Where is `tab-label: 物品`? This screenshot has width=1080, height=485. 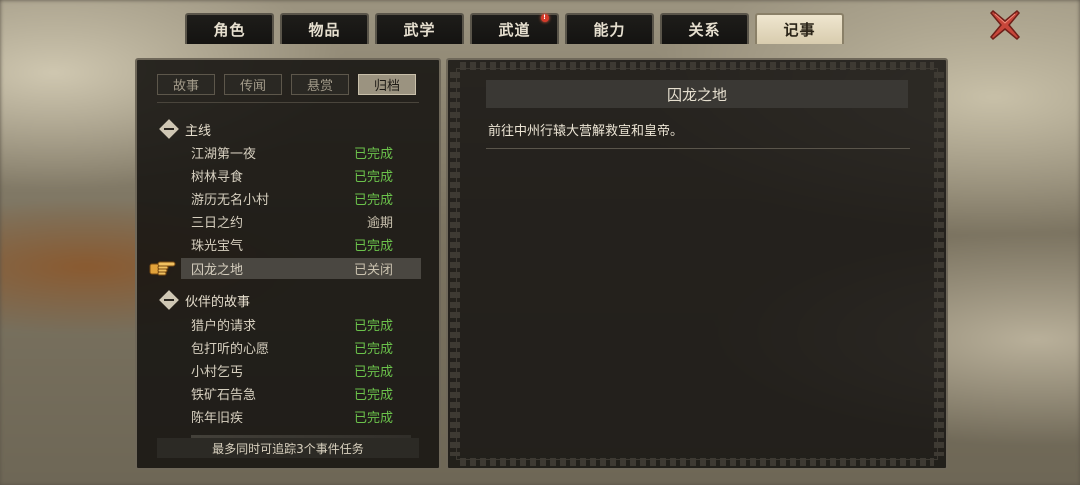 tab-label: 物品 is located at coordinates (324, 30).